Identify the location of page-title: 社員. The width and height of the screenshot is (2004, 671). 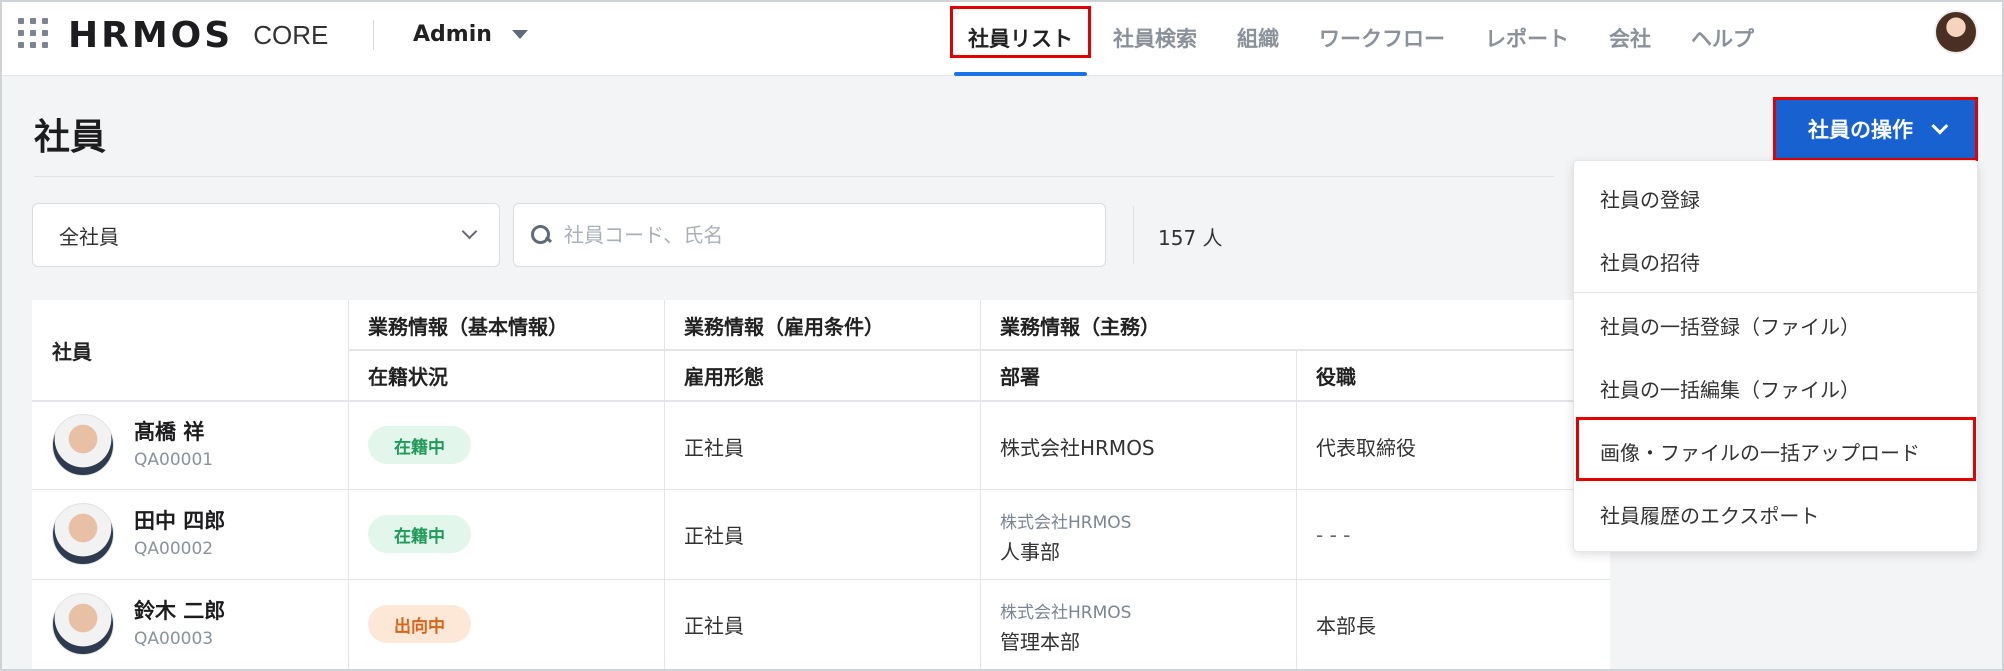
(70, 137).